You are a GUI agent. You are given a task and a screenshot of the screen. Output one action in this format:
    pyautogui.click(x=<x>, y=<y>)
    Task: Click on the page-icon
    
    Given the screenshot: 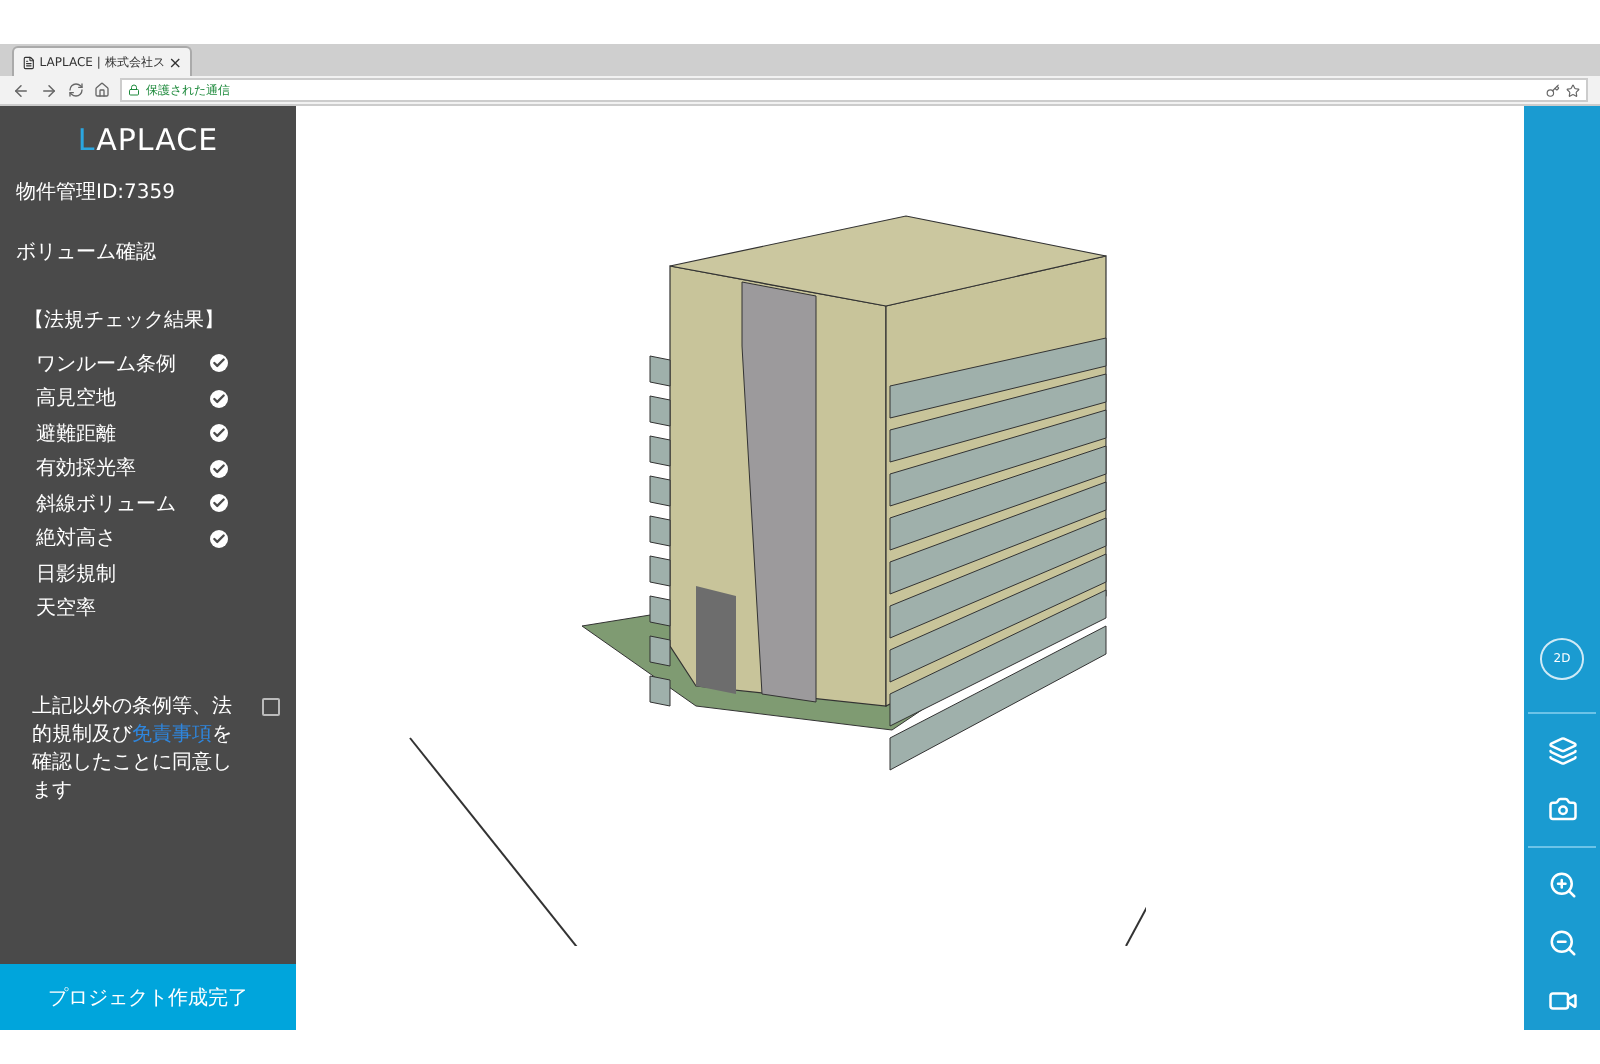 What is the action you would take?
    pyautogui.click(x=29, y=62)
    